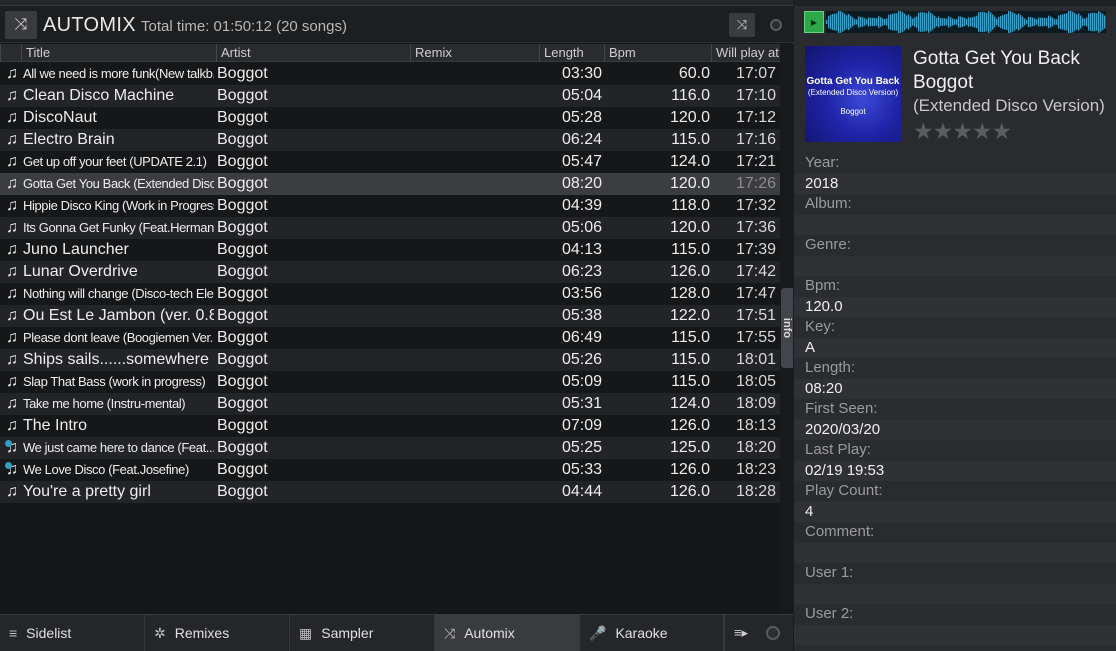 The image size is (1116, 651). Describe the element at coordinates (694, 73) in the screenshot. I see `row-bpm: 60.0` at that location.